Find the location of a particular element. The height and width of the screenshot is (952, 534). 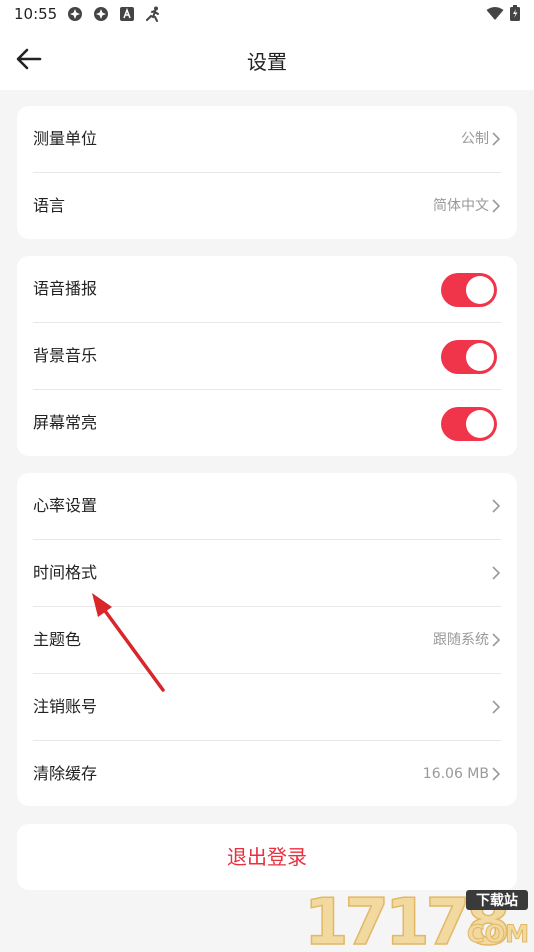

voice-broadcast-toggle is located at coordinates (469, 290).